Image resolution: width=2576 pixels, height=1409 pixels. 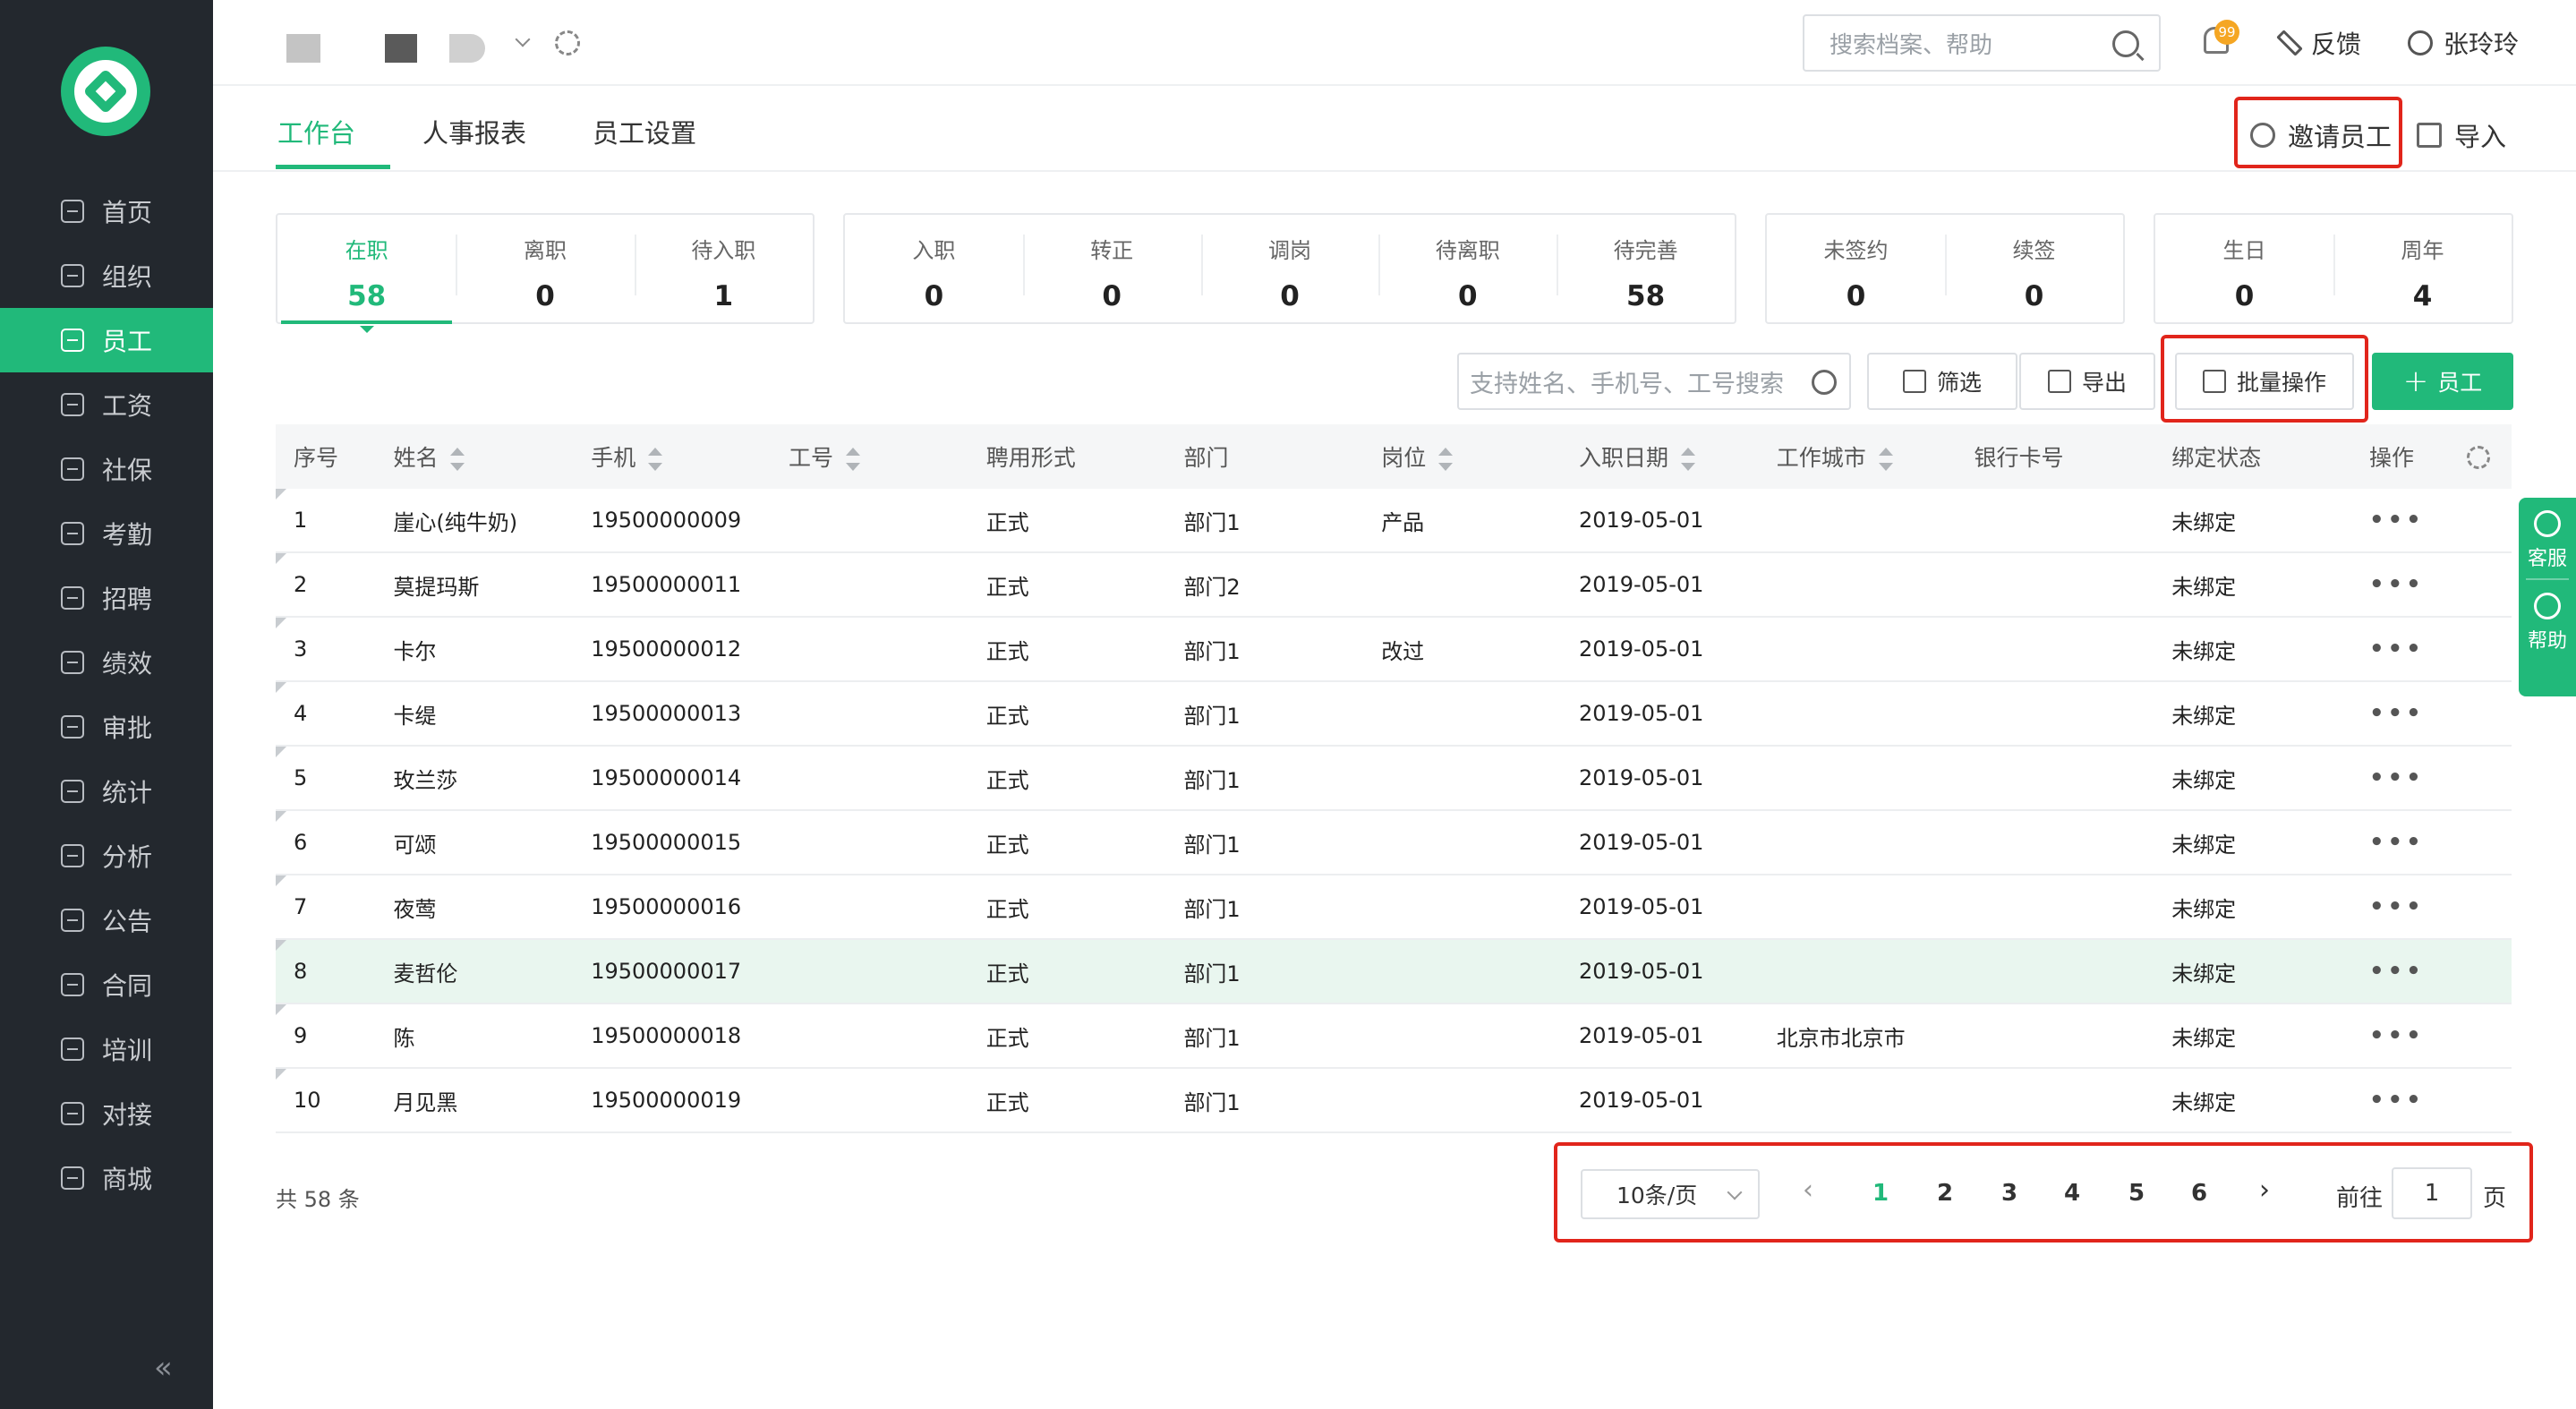 What do you see at coordinates (2442, 382) in the screenshot?
I see `add-employee-button: + 员工` at bounding box center [2442, 382].